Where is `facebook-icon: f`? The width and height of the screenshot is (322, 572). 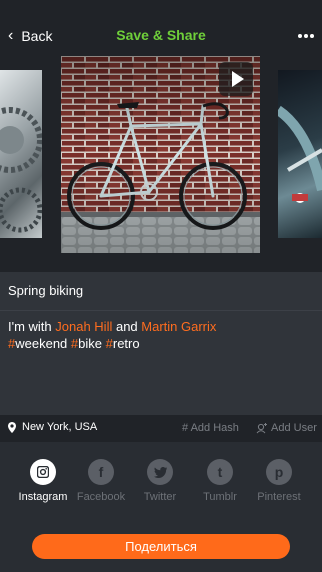
facebook-icon: f is located at coordinates (101, 472).